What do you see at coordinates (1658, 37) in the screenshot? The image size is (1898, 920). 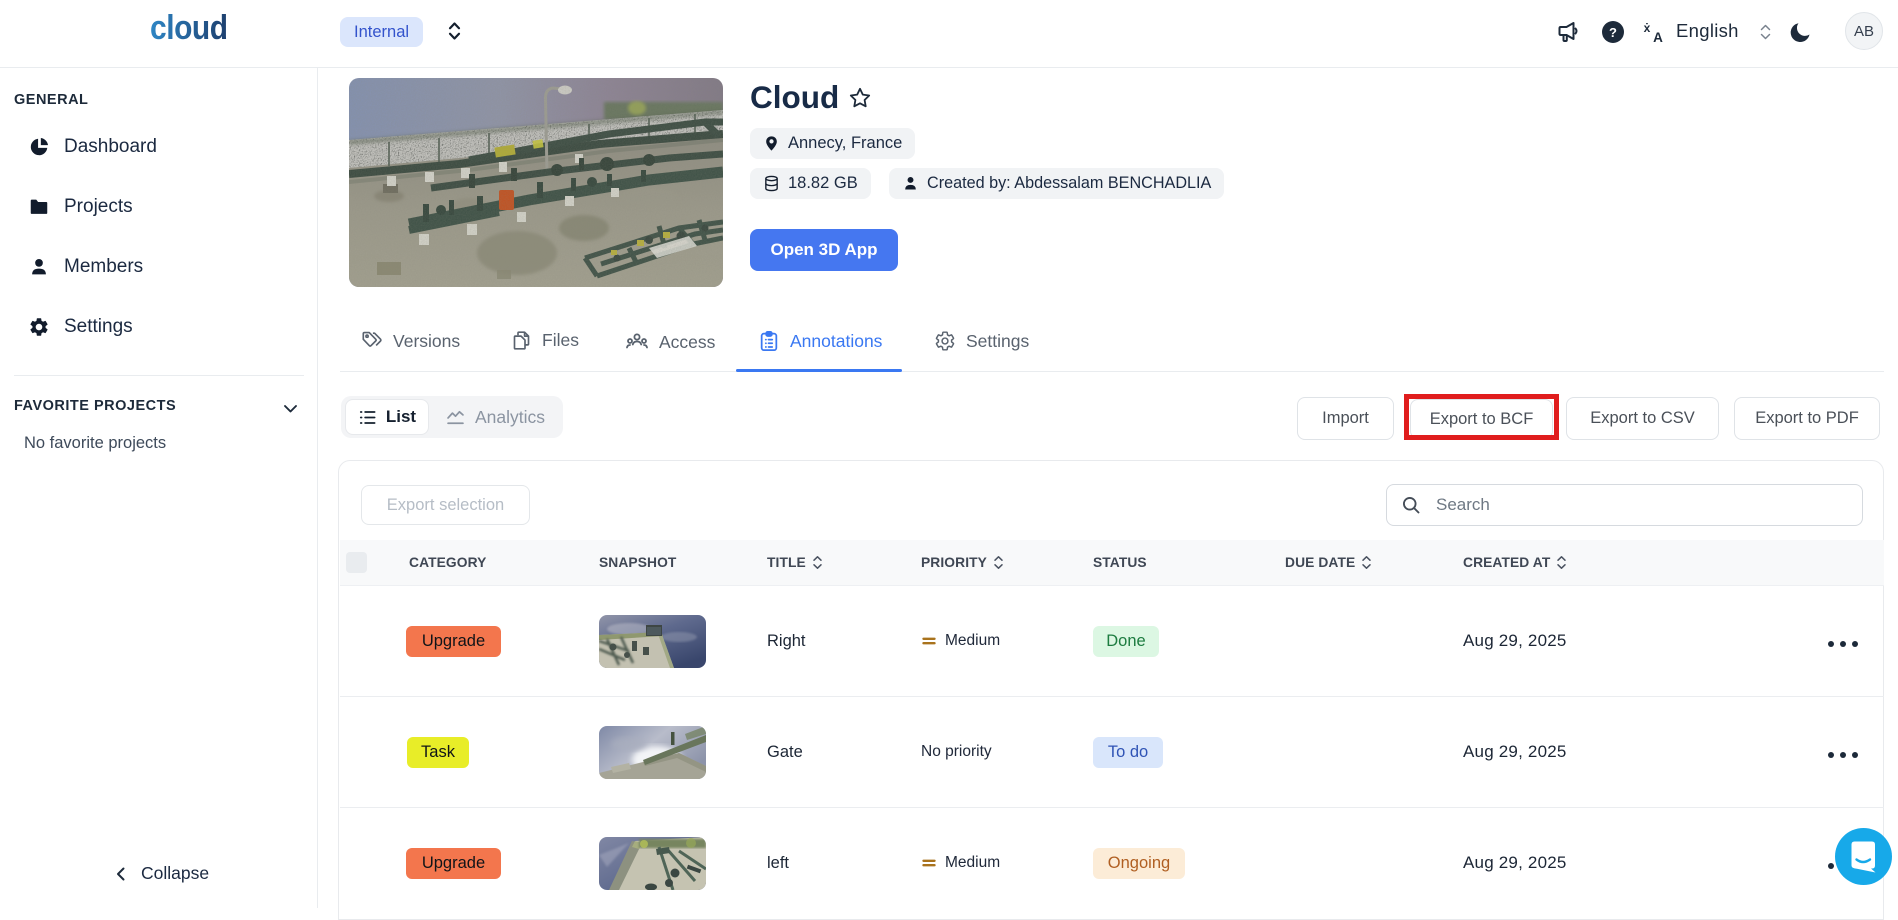 I see `svg-text: A` at bounding box center [1658, 37].